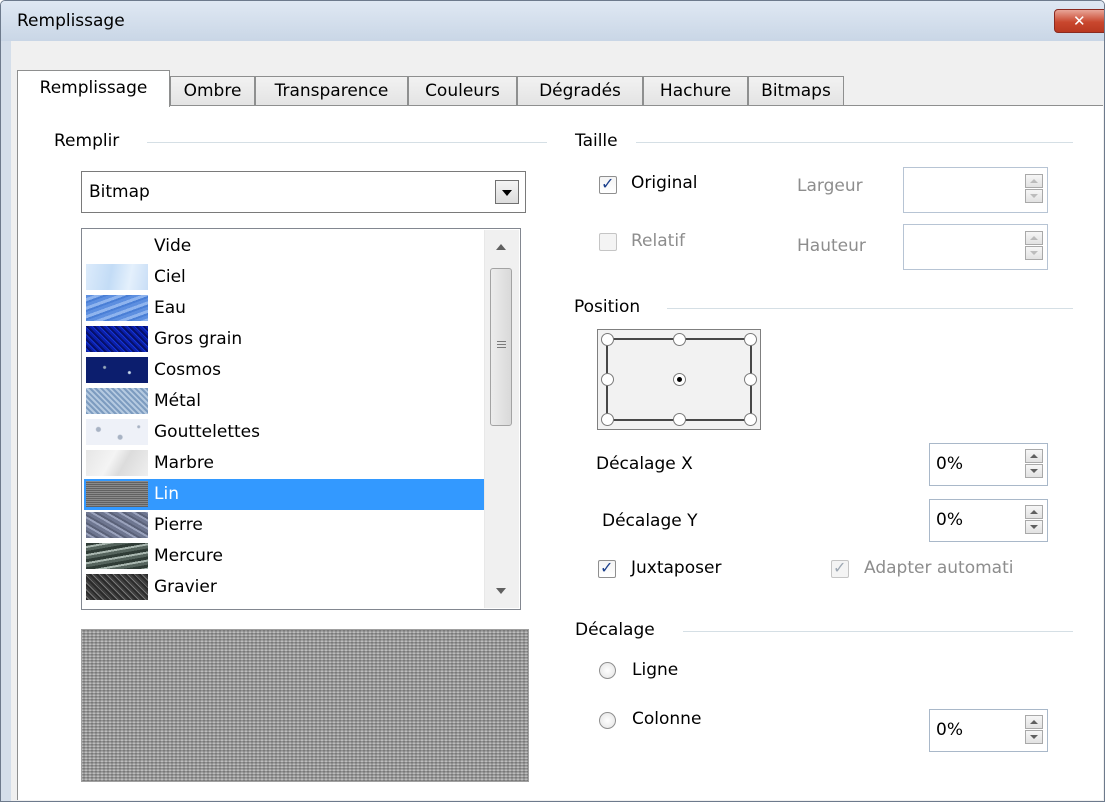 This screenshot has height=802, width=1105. Describe the element at coordinates (676, 568) in the screenshot. I see `juxtaposer-label: Juxtaposer` at that location.